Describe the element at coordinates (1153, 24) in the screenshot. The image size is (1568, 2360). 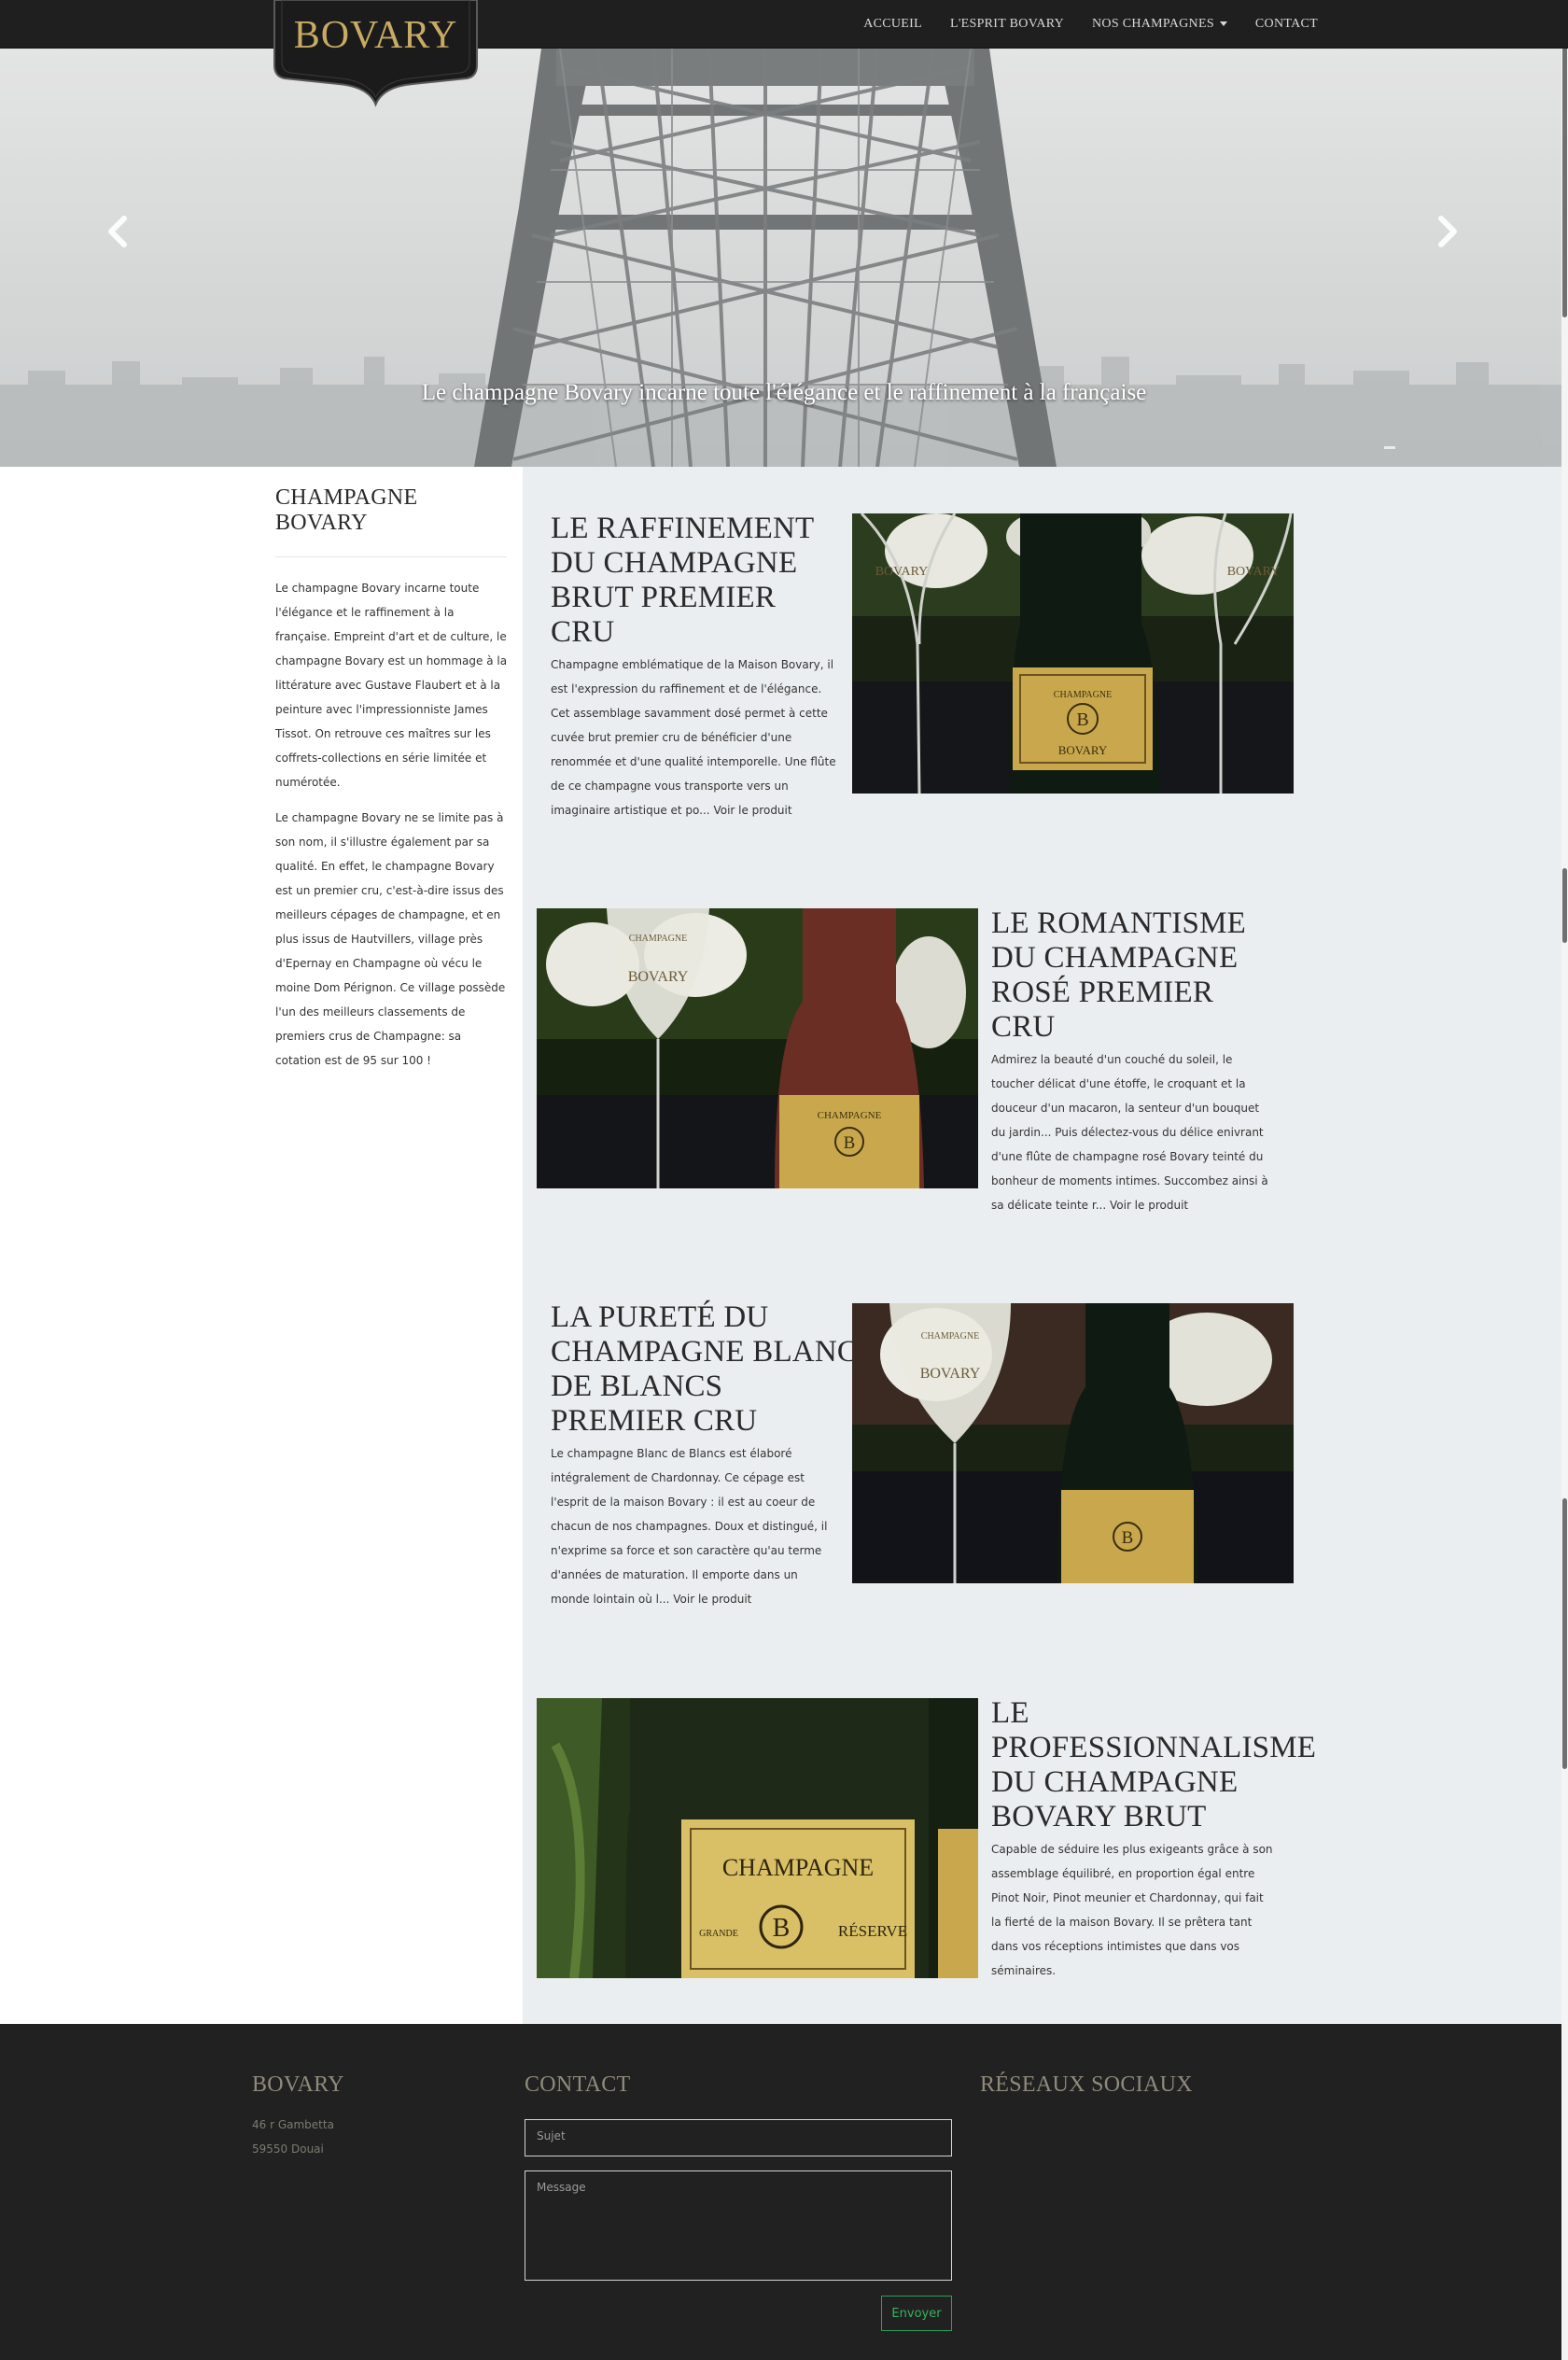
I see `nav-item-nos-champagnes-label: NOS CHAMPAGNES` at that location.